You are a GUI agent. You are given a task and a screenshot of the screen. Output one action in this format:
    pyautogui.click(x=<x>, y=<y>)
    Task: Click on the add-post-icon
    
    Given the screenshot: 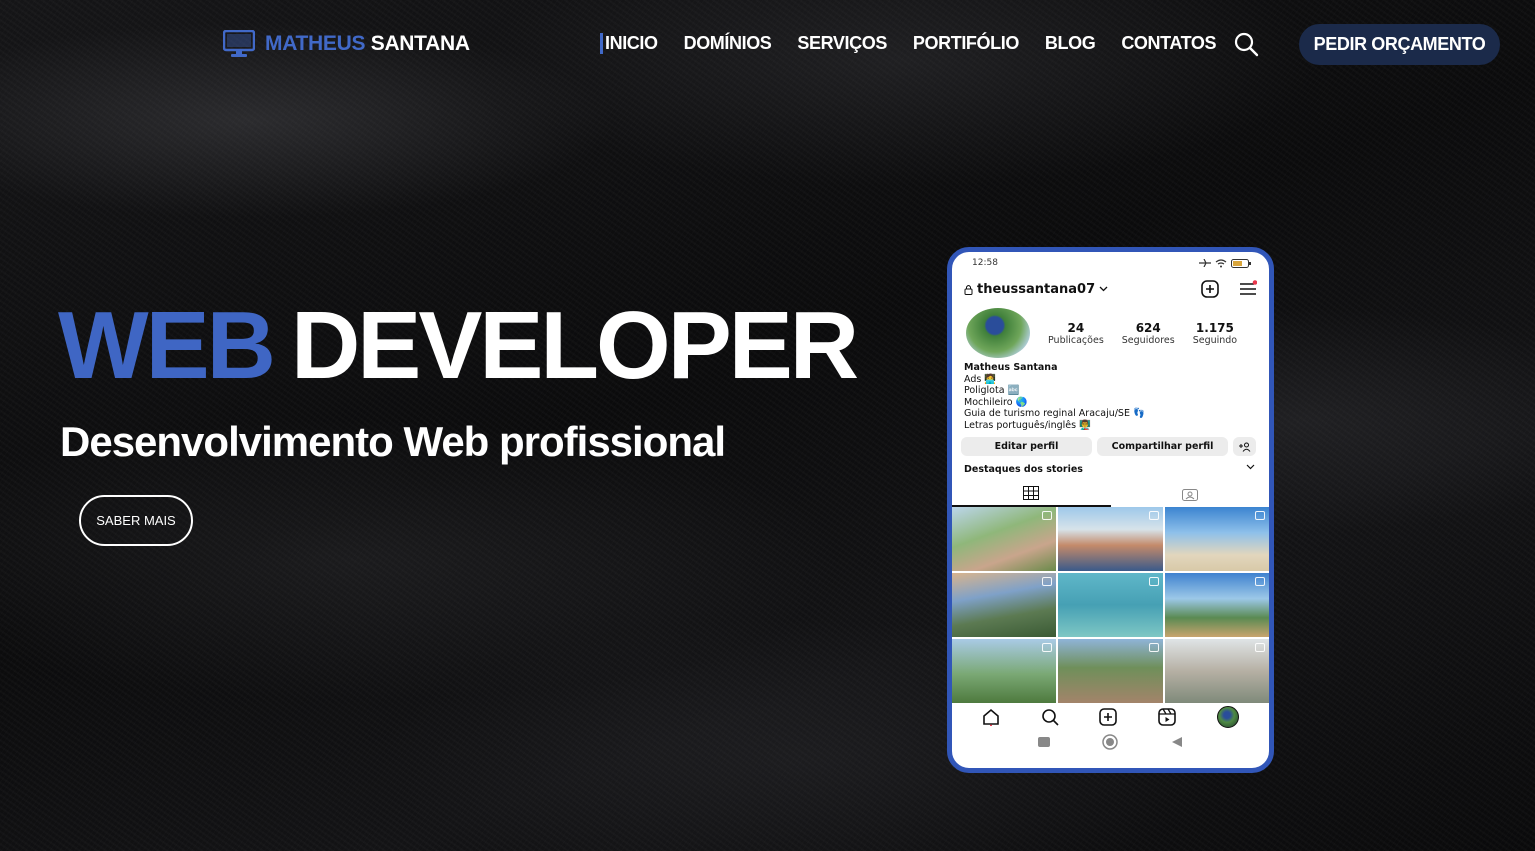 What is the action you would take?
    pyautogui.click(x=1210, y=289)
    